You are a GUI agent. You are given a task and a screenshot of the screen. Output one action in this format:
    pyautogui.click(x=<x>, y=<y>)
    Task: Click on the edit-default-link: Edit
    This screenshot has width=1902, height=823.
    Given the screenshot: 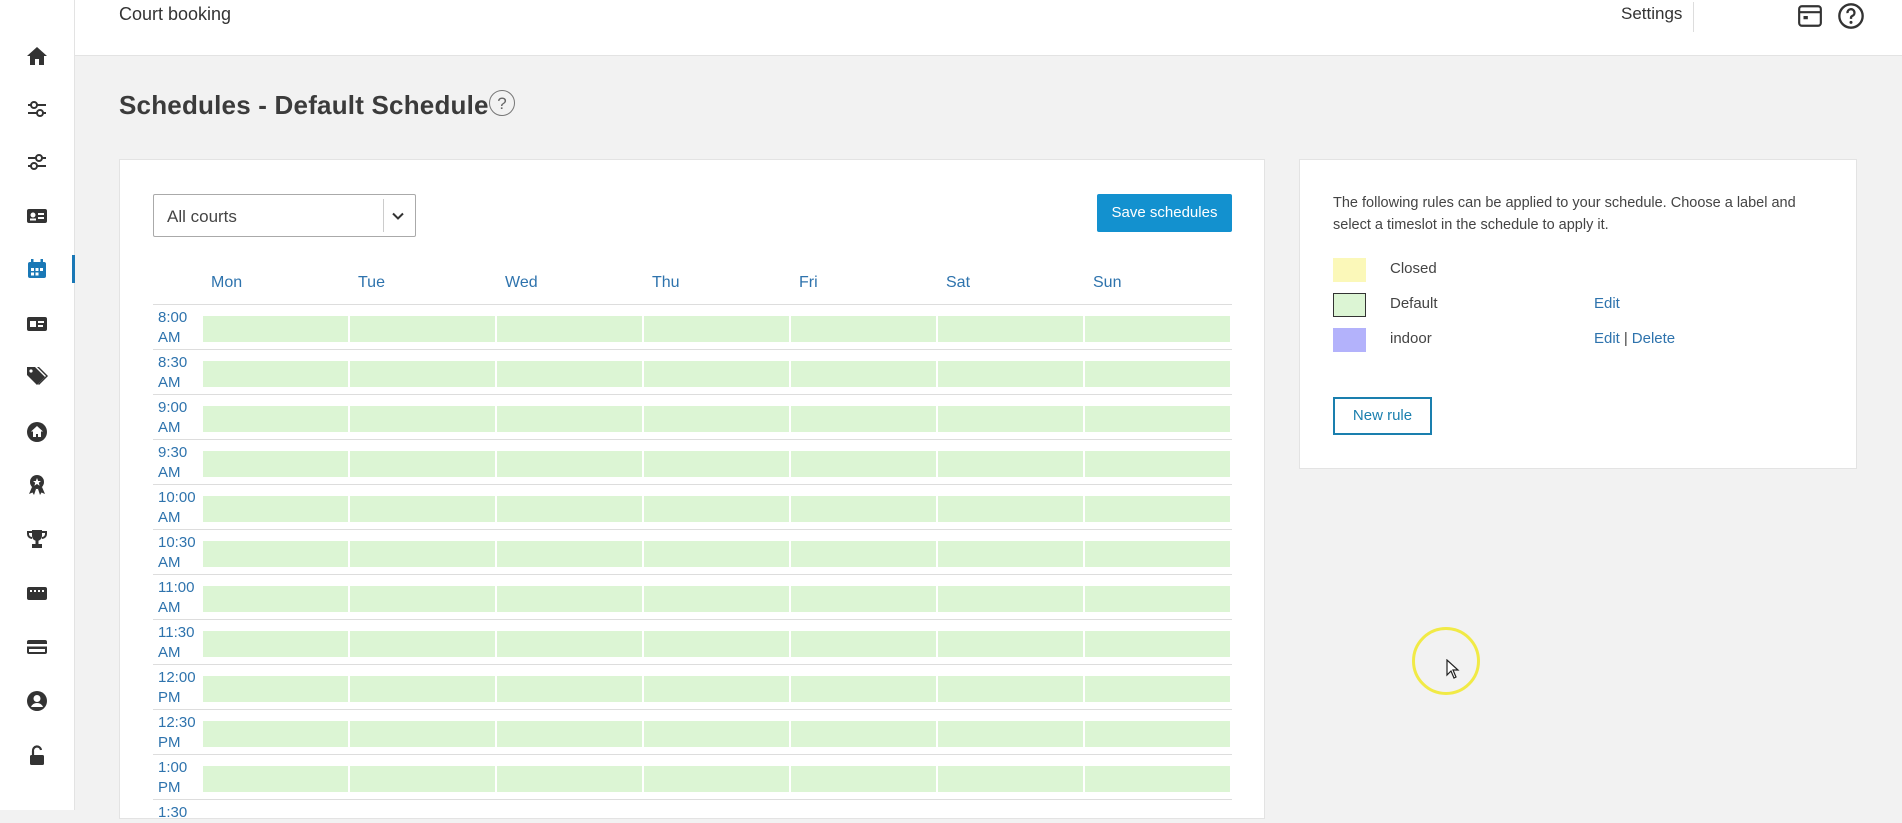 What is the action you would take?
    pyautogui.click(x=1607, y=303)
    